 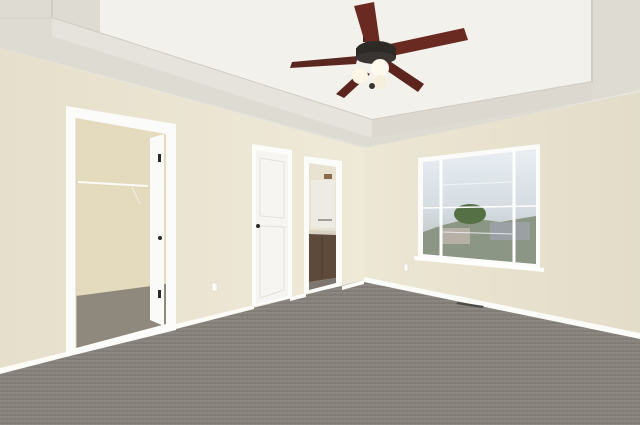 I want to click on bathroom-doorway, so click(x=323, y=225).